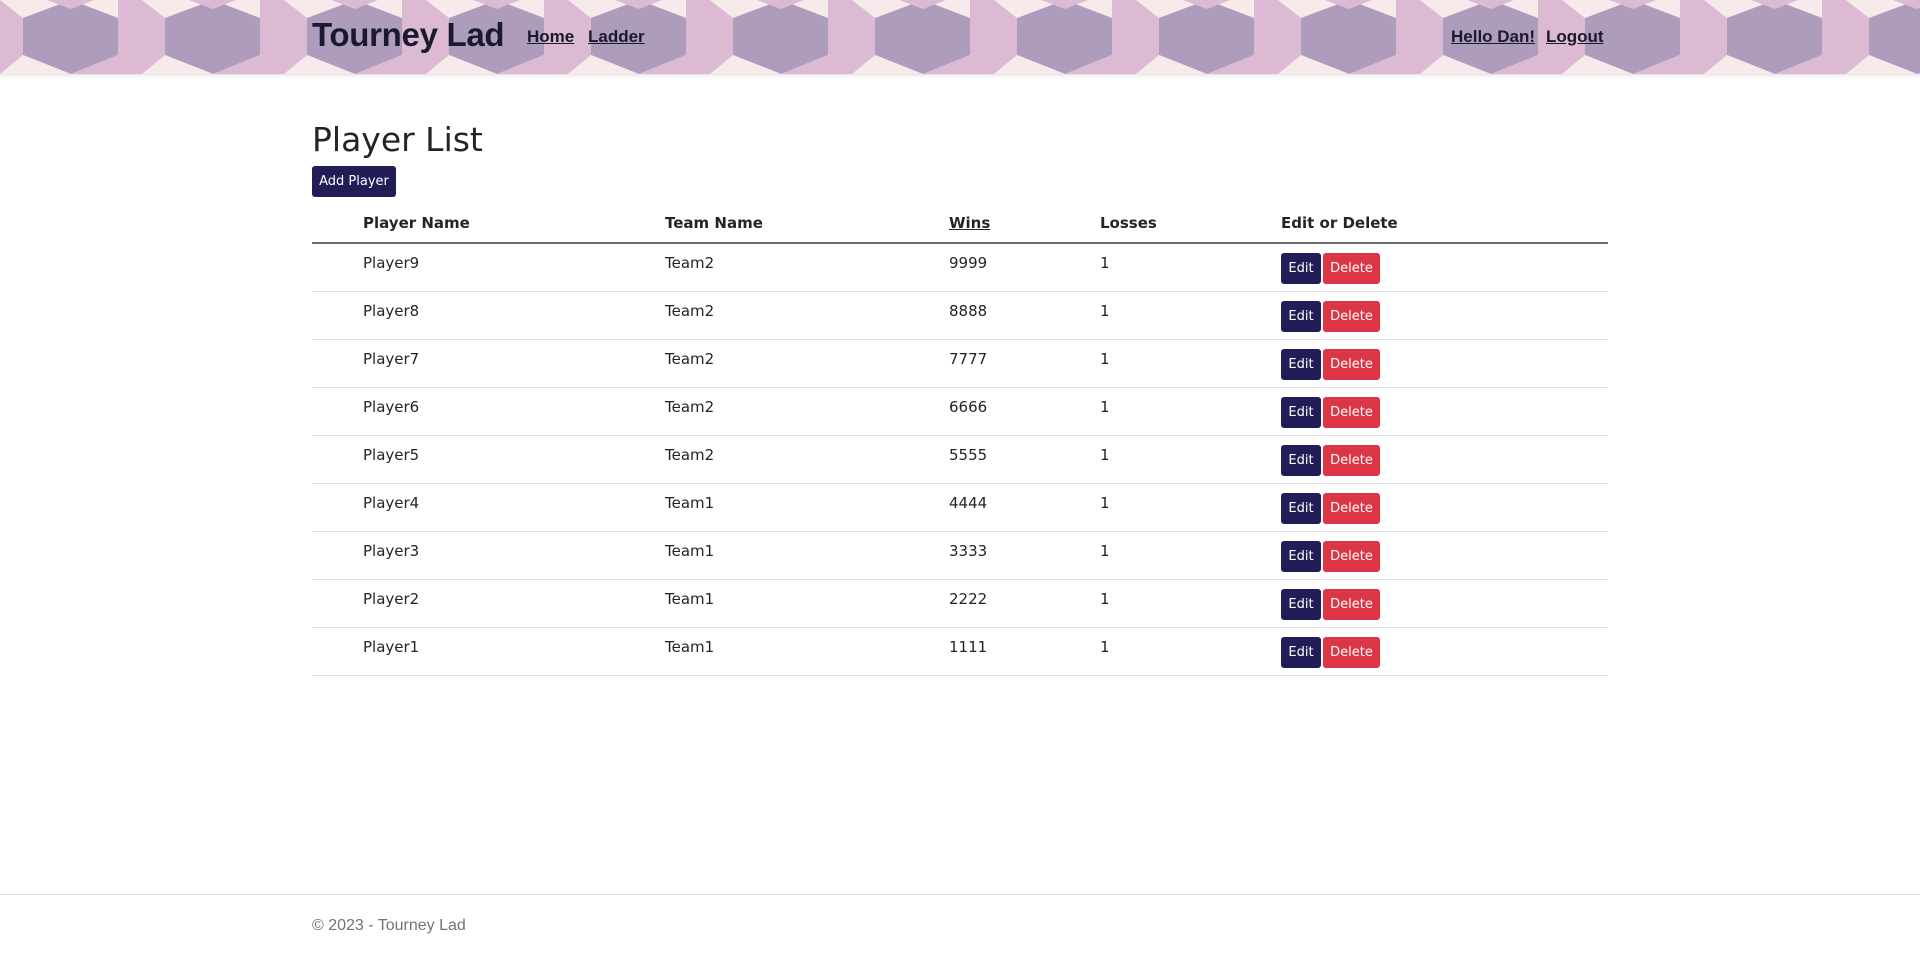 Image resolution: width=1920 pixels, height=956 pixels. What do you see at coordinates (1190, 224) in the screenshot?
I see `header-losses: Losses` at bounding box center [1190, 224].